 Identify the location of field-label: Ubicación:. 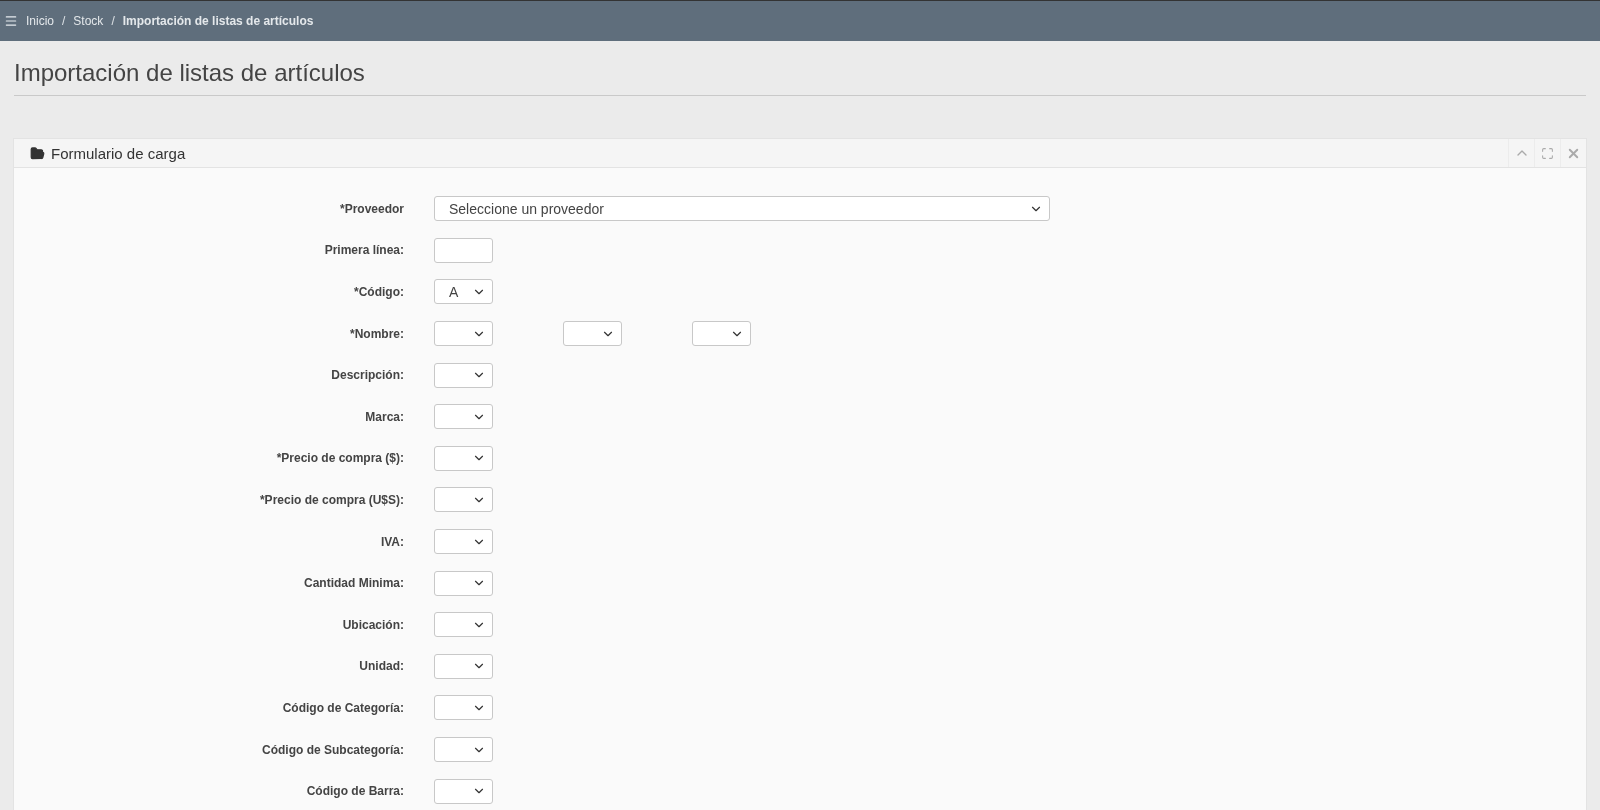
(373, 624).